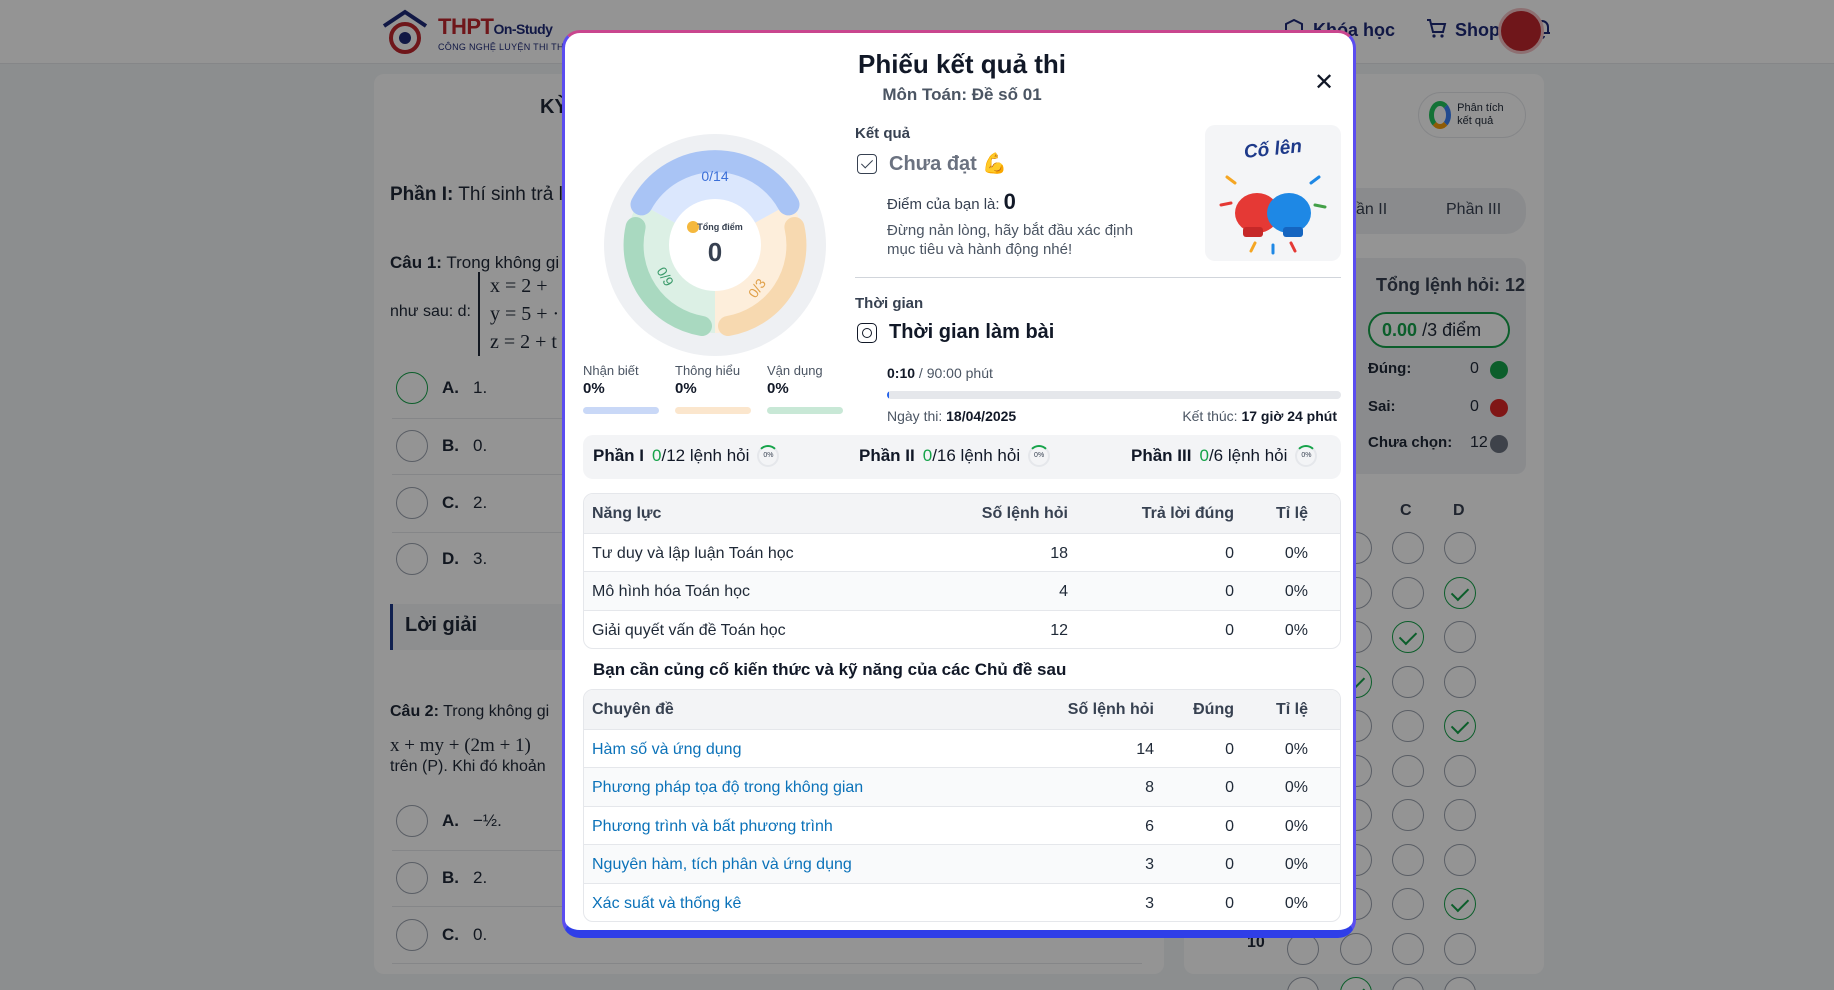 The image size is (1834, 990). I want to click on part-summary-2: Phần II 0/16 lệnh hỏi 0%, so click(955, 456).